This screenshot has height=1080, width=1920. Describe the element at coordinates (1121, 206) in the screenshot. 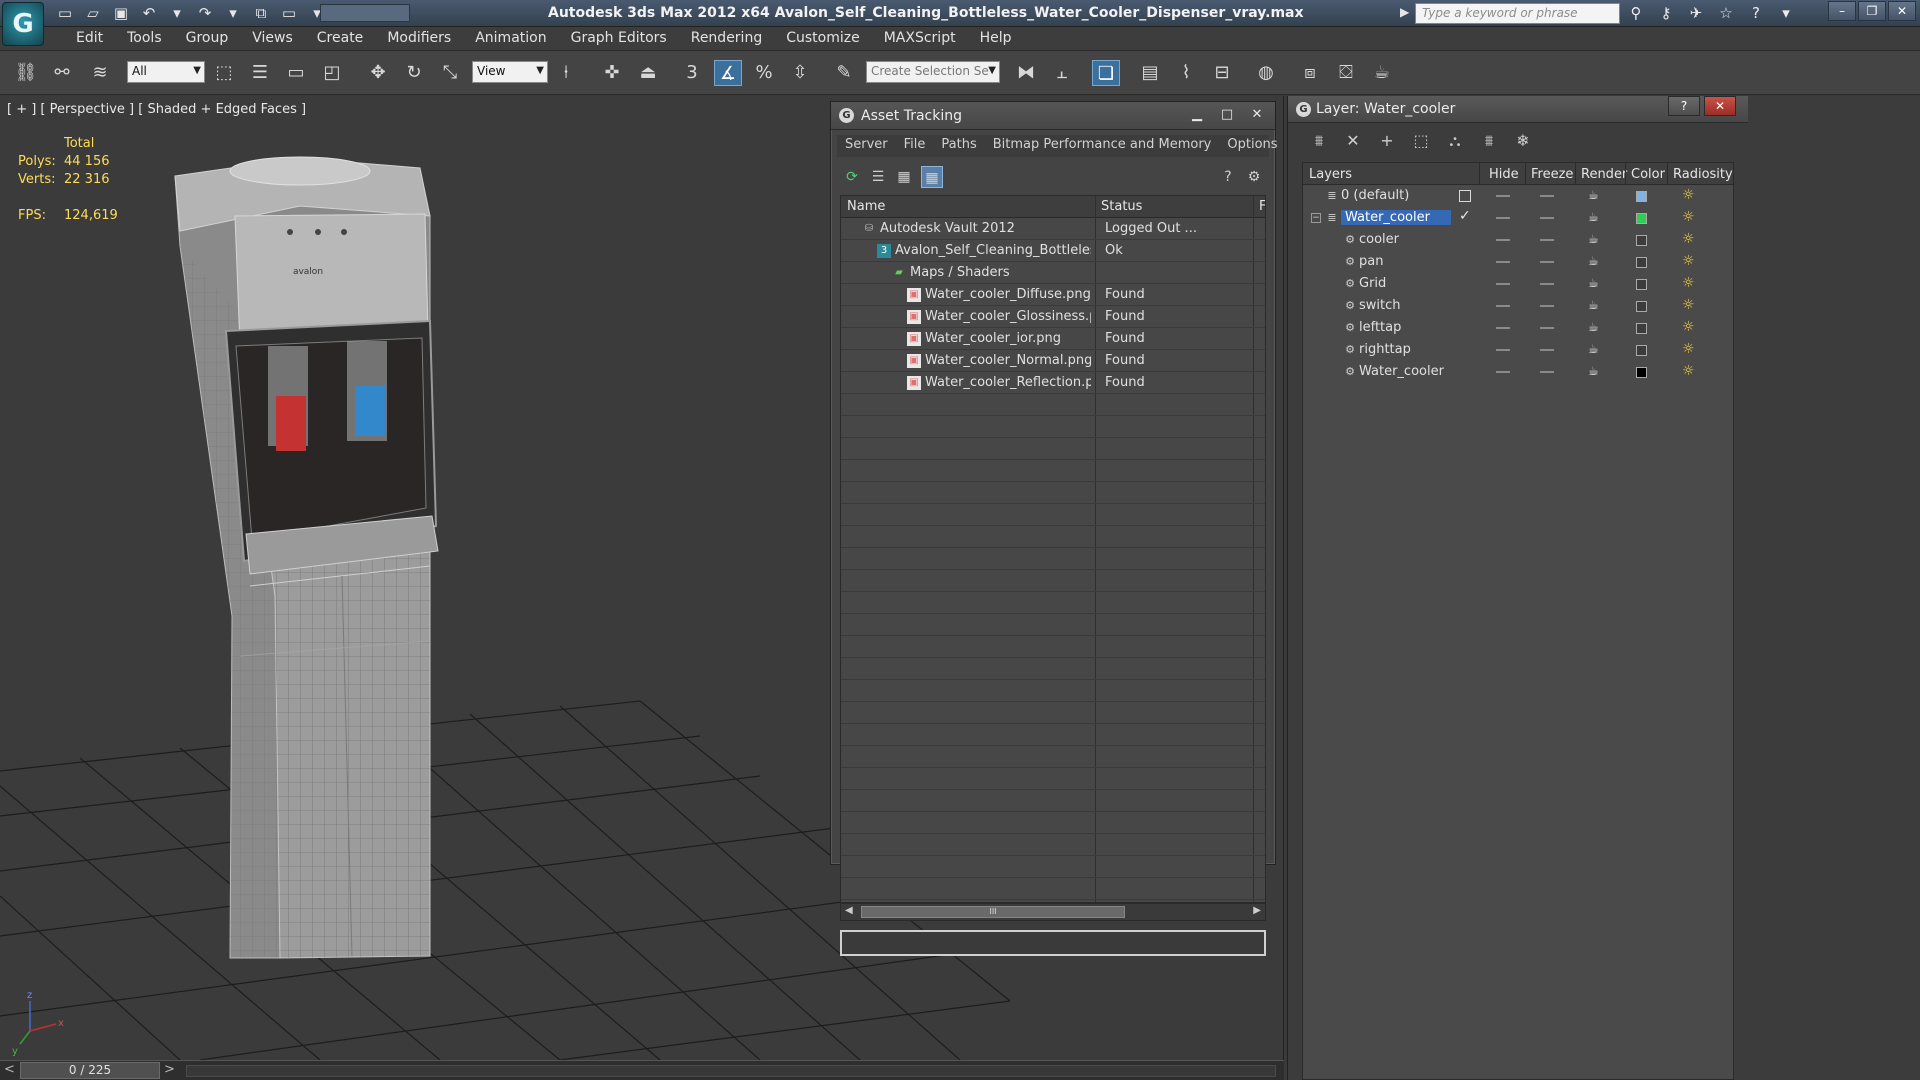

I see `col-status-header: Status` at that location.